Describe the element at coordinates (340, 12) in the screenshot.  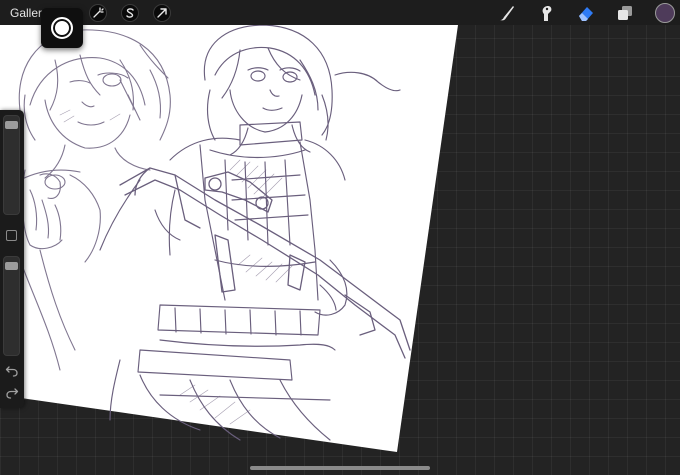
I see `top-toolbar: Gallery` at that location.